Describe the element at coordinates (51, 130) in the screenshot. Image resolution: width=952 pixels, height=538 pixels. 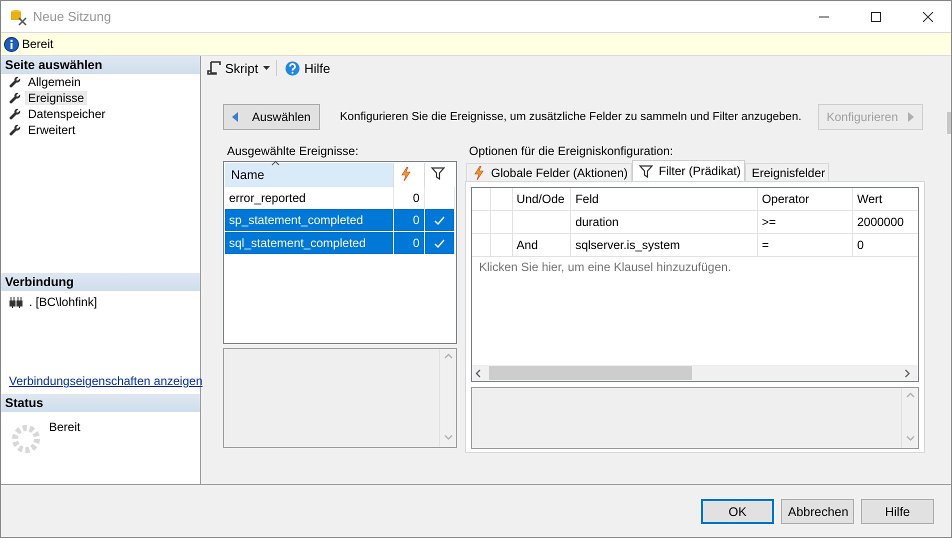
I see `page-item: Erweitert` at that location.